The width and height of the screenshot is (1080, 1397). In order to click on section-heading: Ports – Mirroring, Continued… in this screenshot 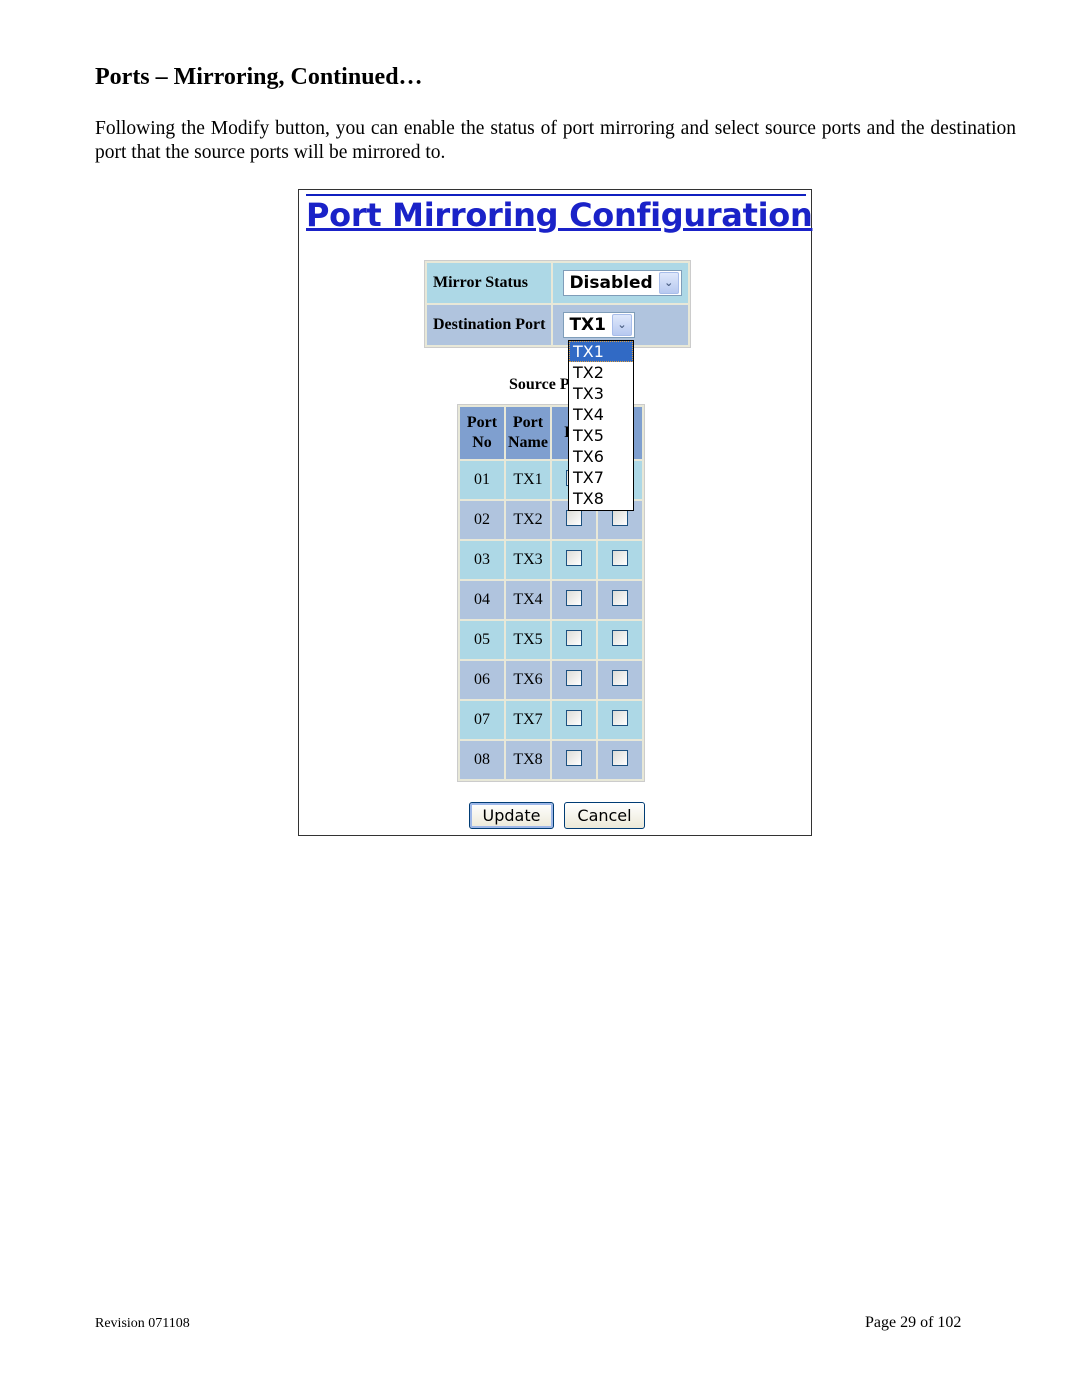, I will do `click(259, 77)`.